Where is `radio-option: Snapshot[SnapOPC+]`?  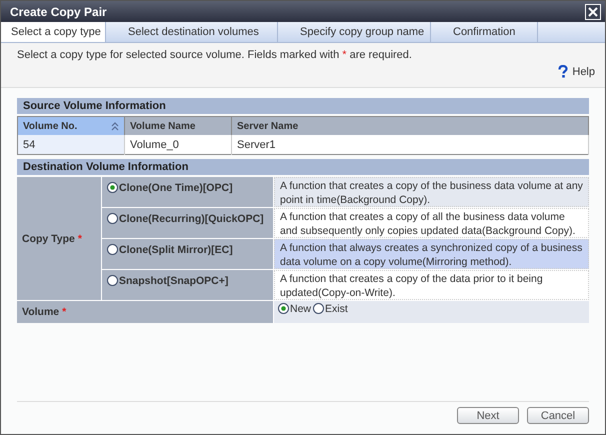
radio-option: Snapshot[SnapOPC+] is located at coordinates (190, 281).